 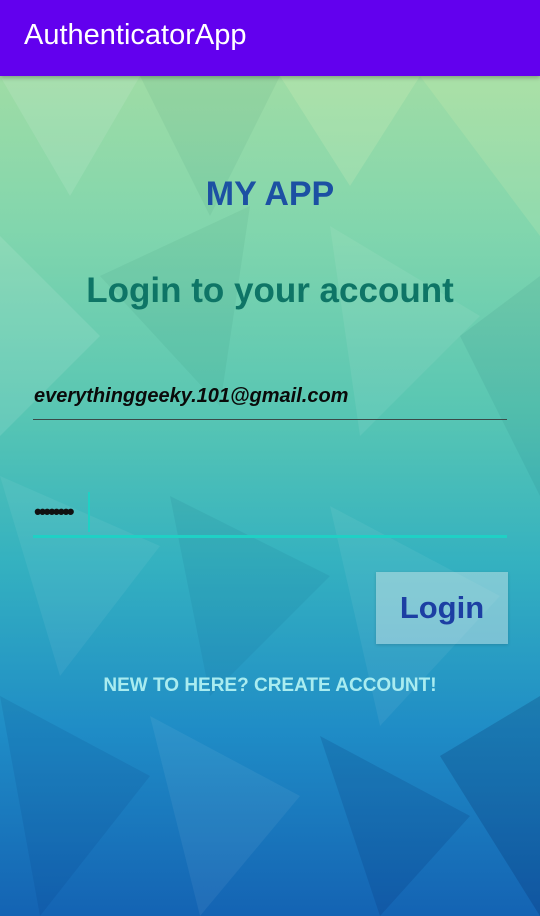 I want to click on app-name-title: MY APP, so click(x=270, y=194).